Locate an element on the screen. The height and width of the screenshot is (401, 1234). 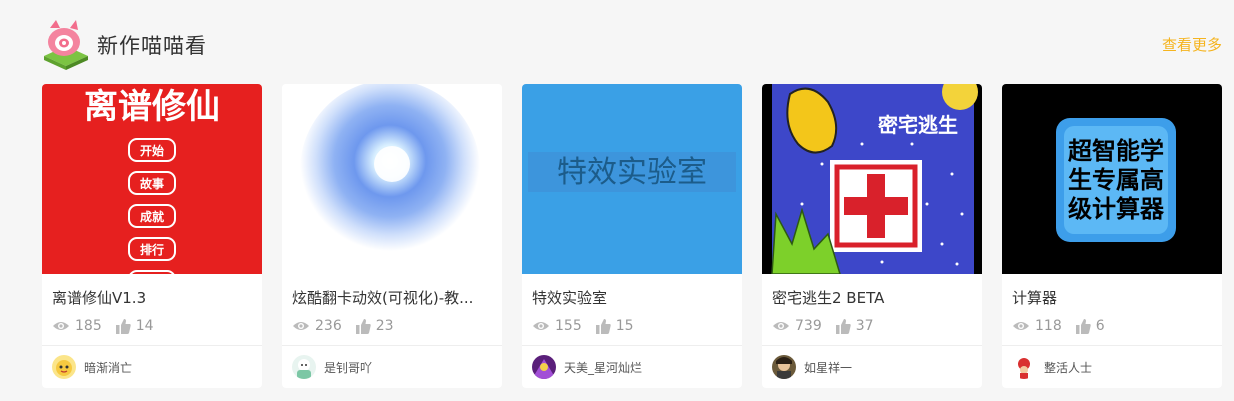
author-name: 如星祥一 is located at coordinates (828, 367).